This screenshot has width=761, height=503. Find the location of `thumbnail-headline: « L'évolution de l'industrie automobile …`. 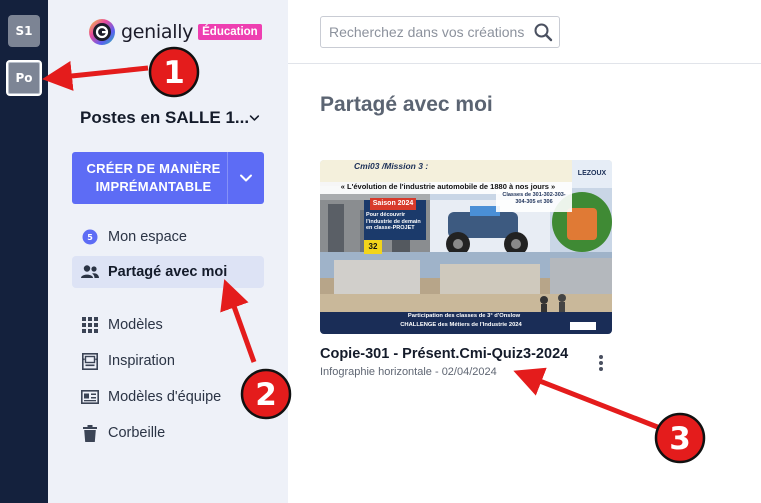

thumbnail-headline: « L'évolution de l'industrie automobile … is located at coordinates (448, 186).